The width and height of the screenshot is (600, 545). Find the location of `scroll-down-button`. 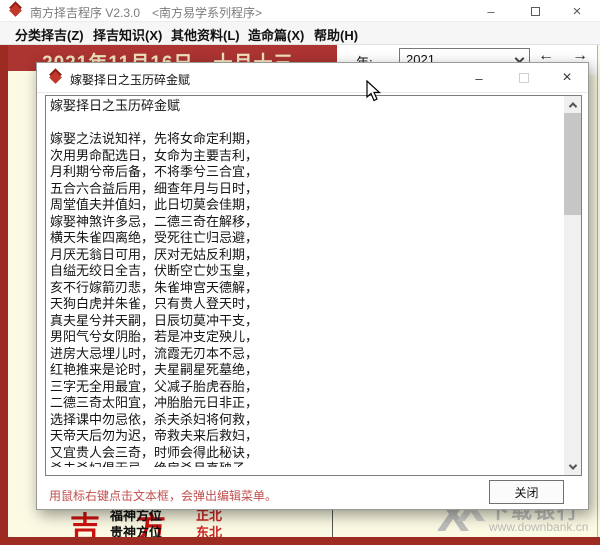

scroll-down-button is located at coordinates (572, 466).